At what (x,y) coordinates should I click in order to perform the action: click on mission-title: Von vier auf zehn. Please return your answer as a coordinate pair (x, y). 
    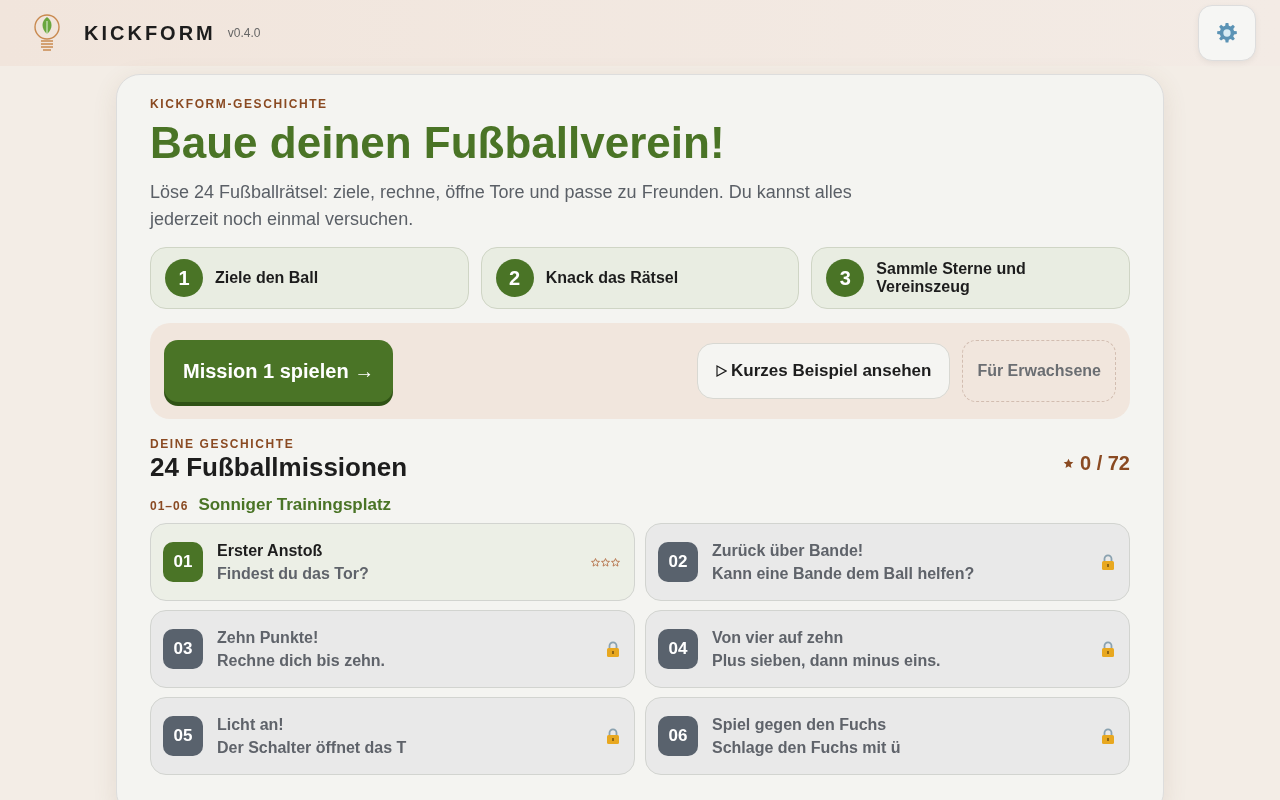
    Looking at the image, I should click on (778, 637).